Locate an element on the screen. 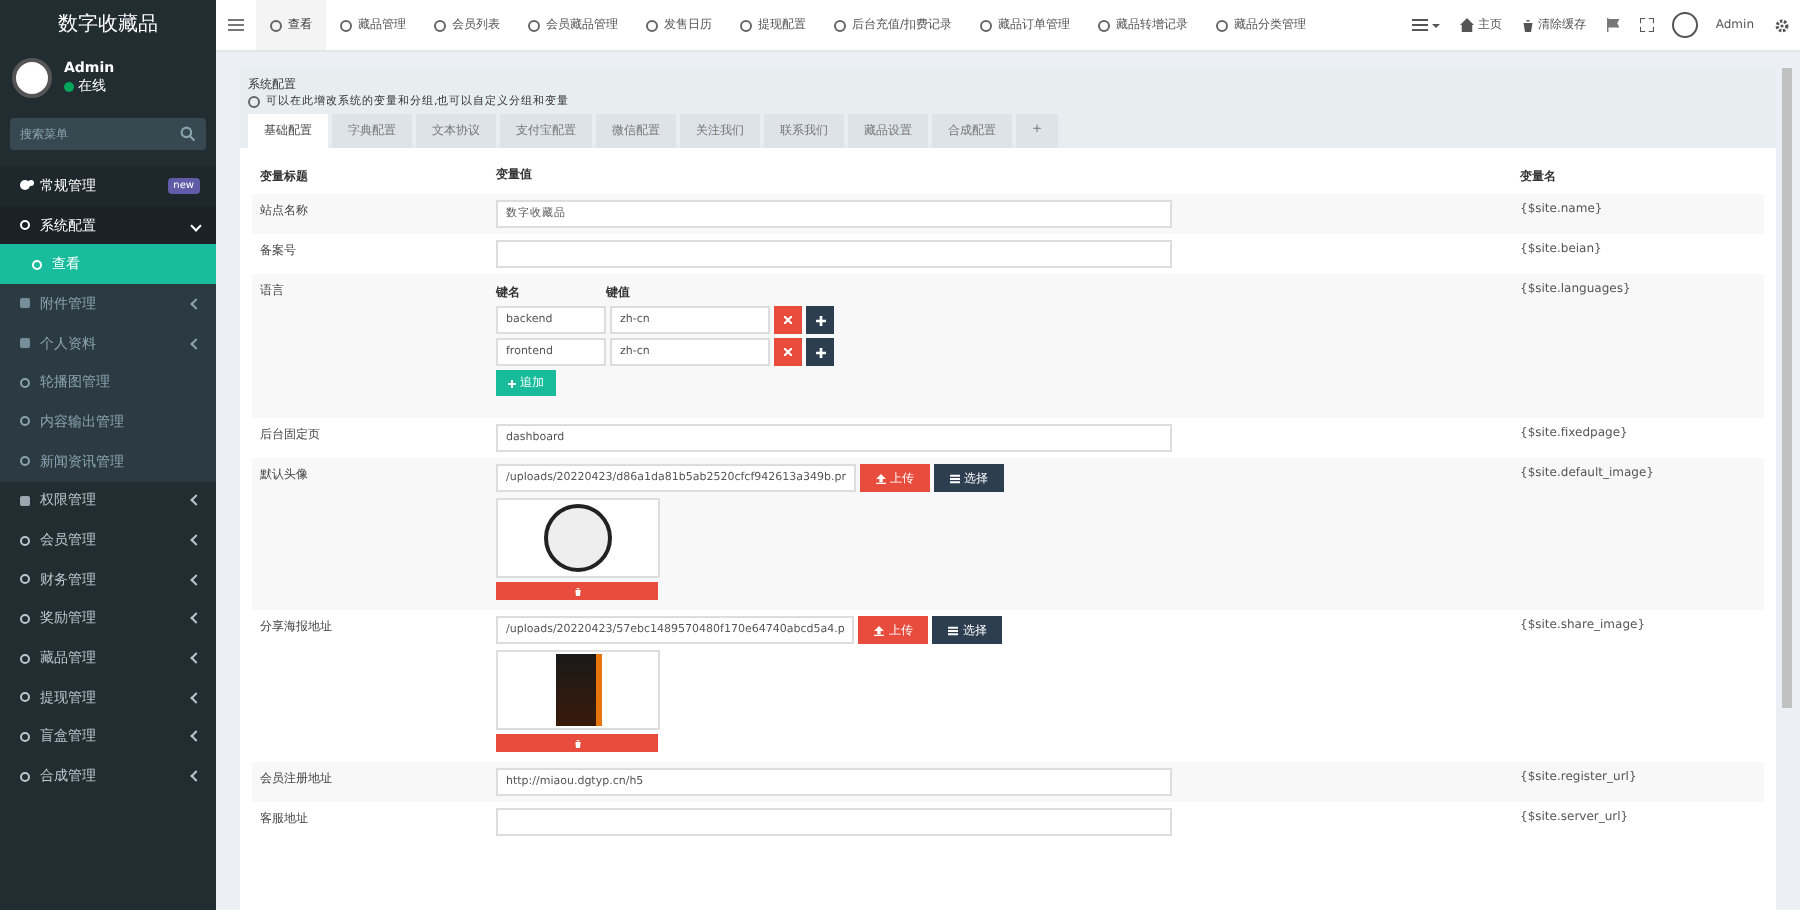  search-icon is located at coordinates (188, 134).